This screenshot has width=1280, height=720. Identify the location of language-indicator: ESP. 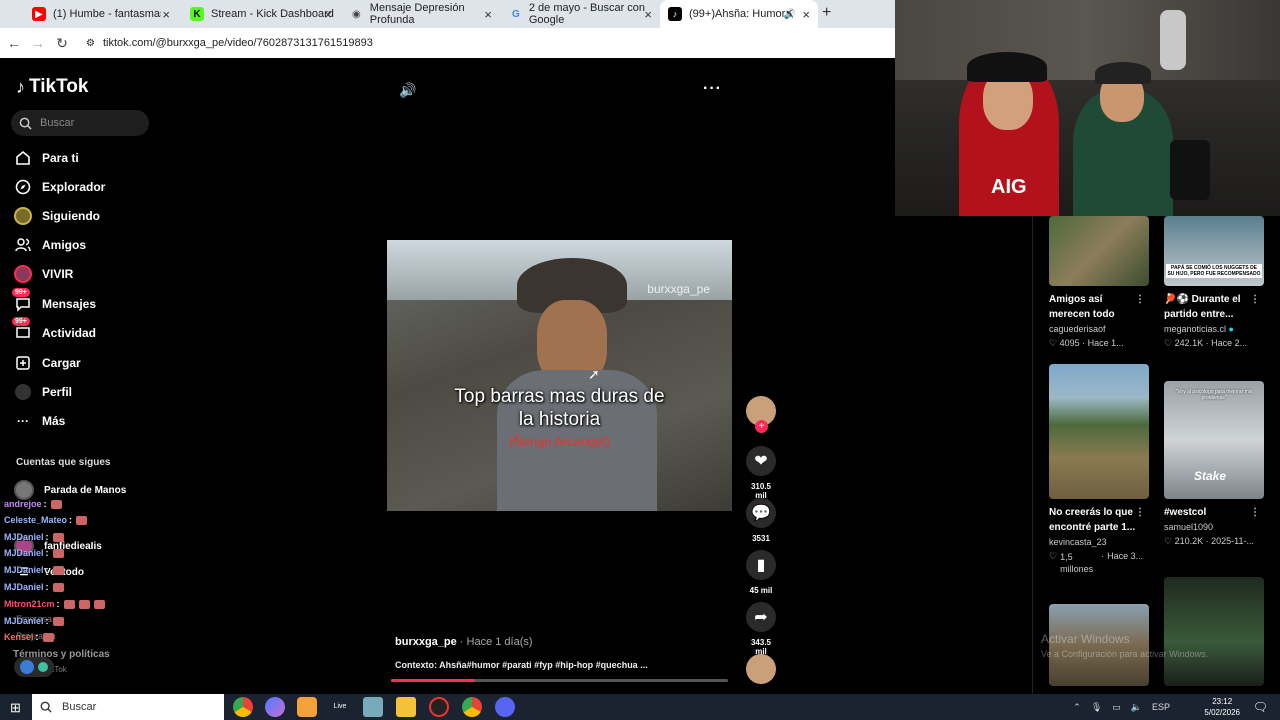
(1161, 707).